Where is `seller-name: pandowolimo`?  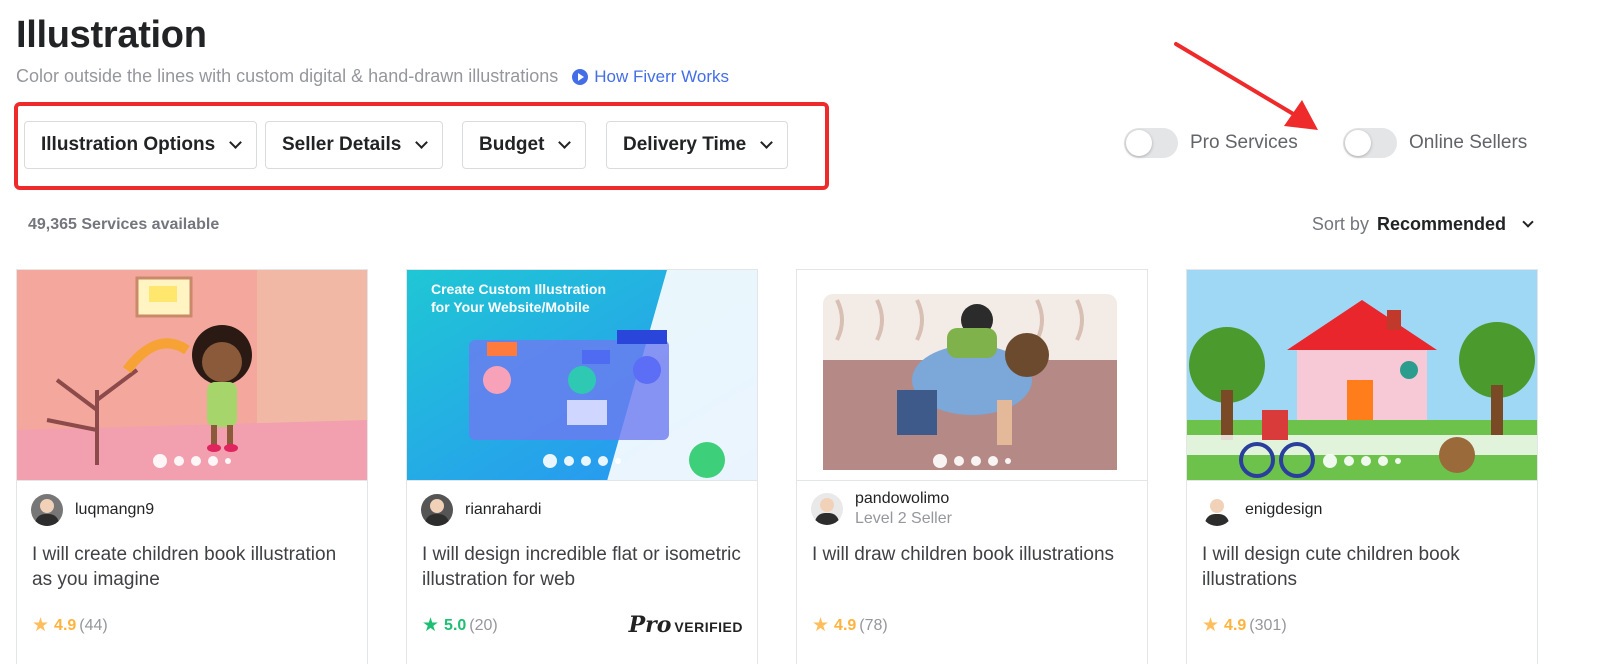
seller-name: pandowolimo is located at coordinates (903, 499).